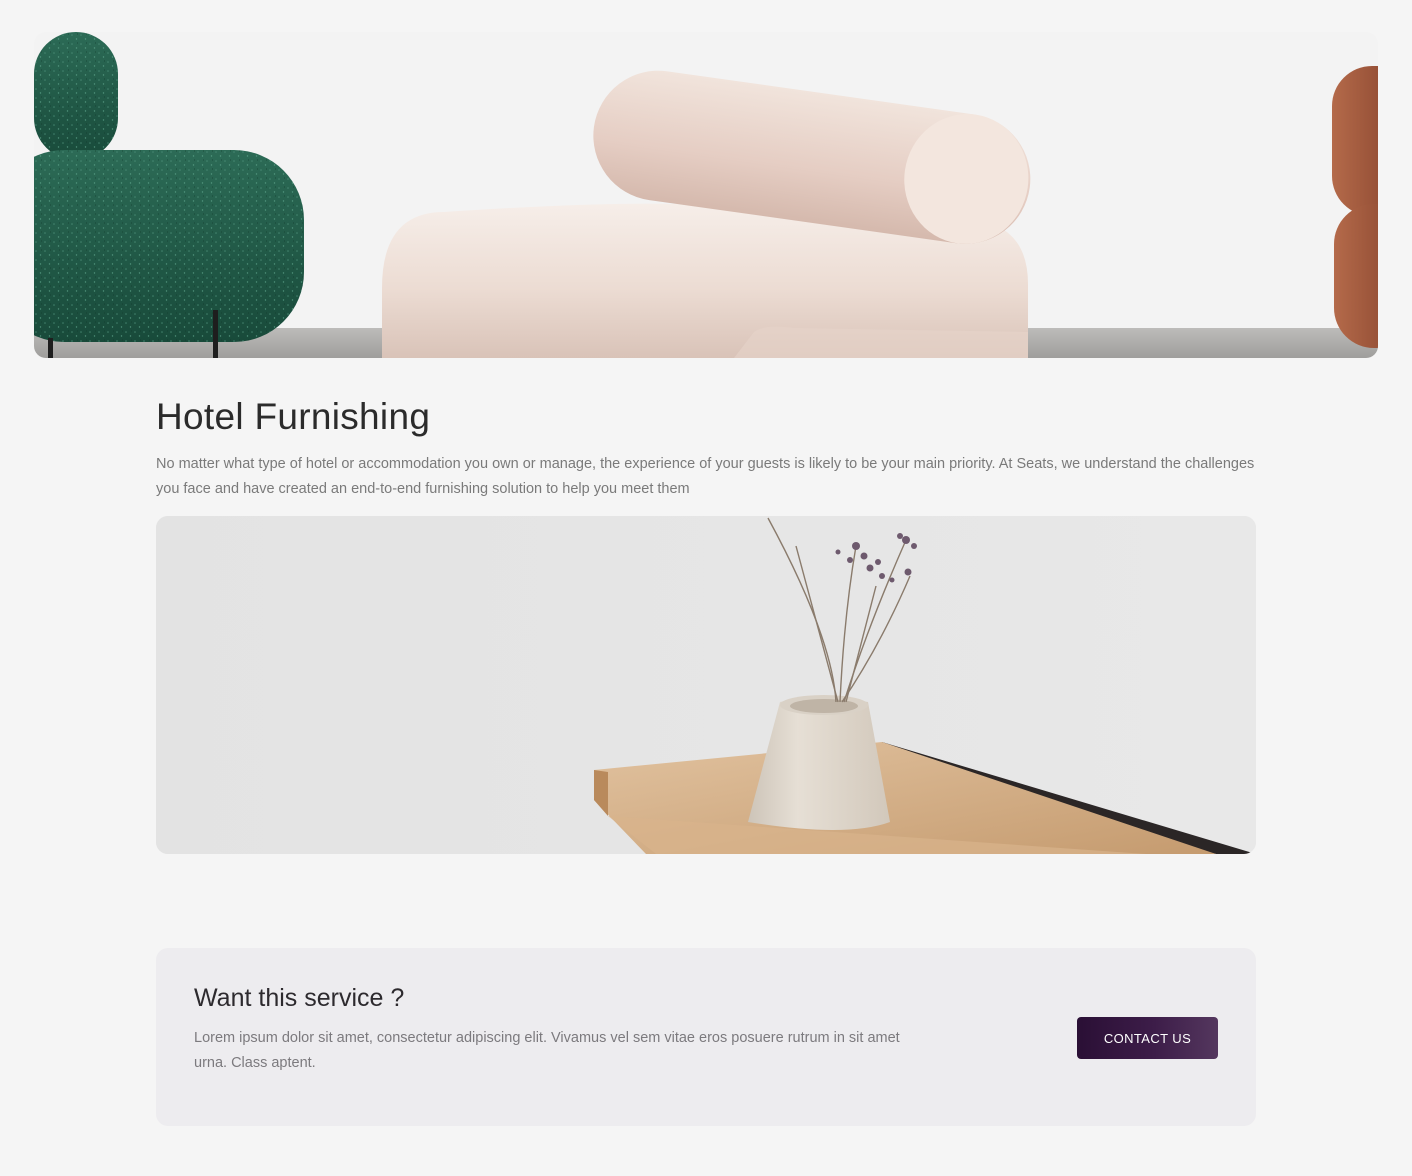 This screenshot has width=1412, height=1176. Describe the element at coordinates (293, 416) in the screenshot. I see `page-title: Hotel Furnishing` at that location.